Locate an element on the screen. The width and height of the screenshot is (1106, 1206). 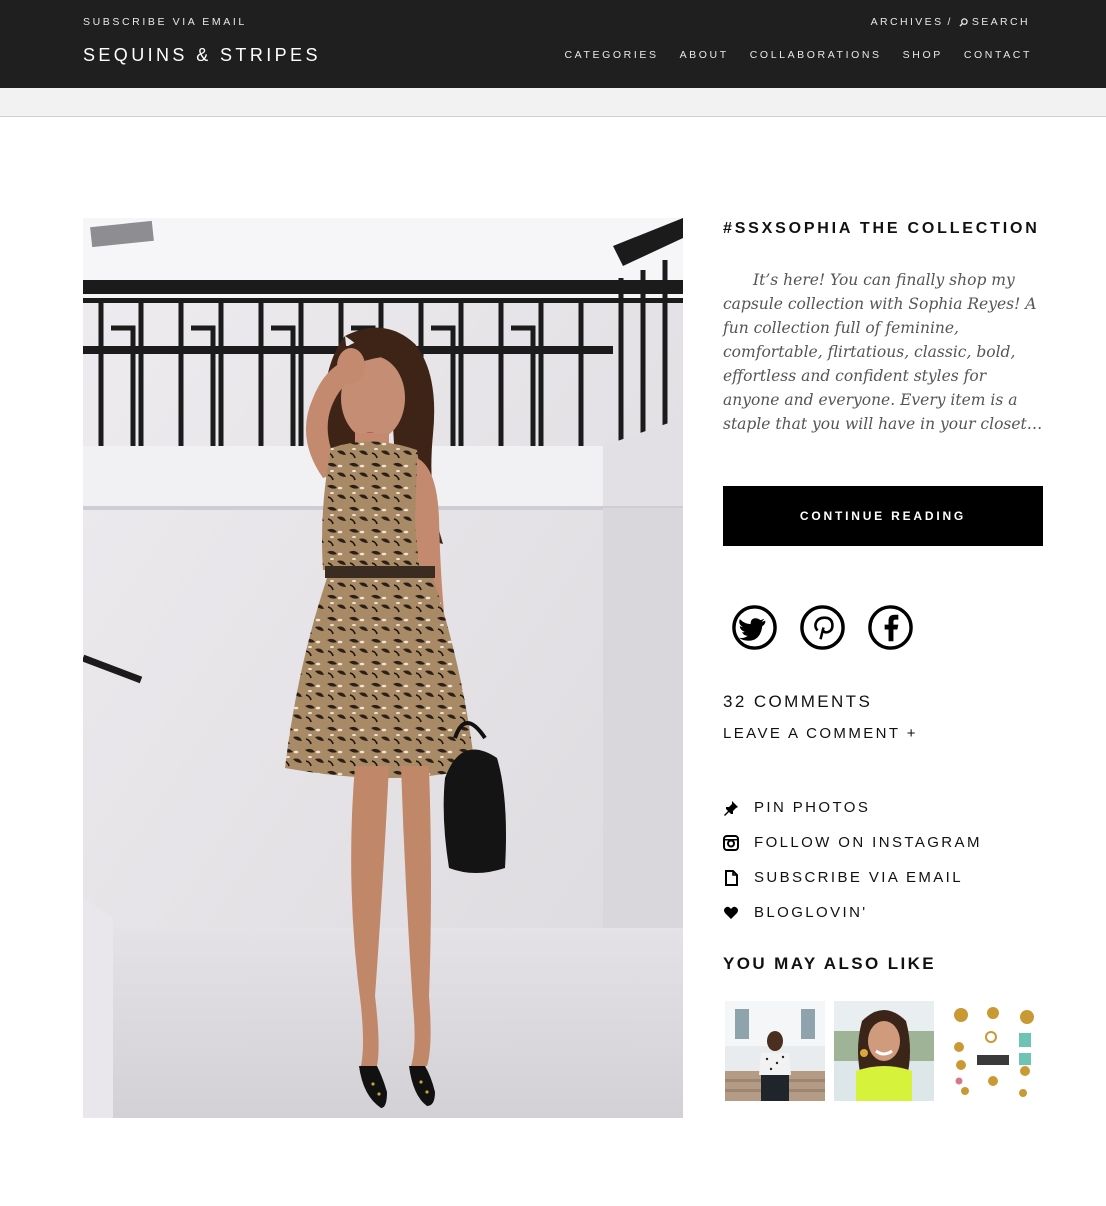
search-label: SEARCH is located at coordinates (1000, 22).